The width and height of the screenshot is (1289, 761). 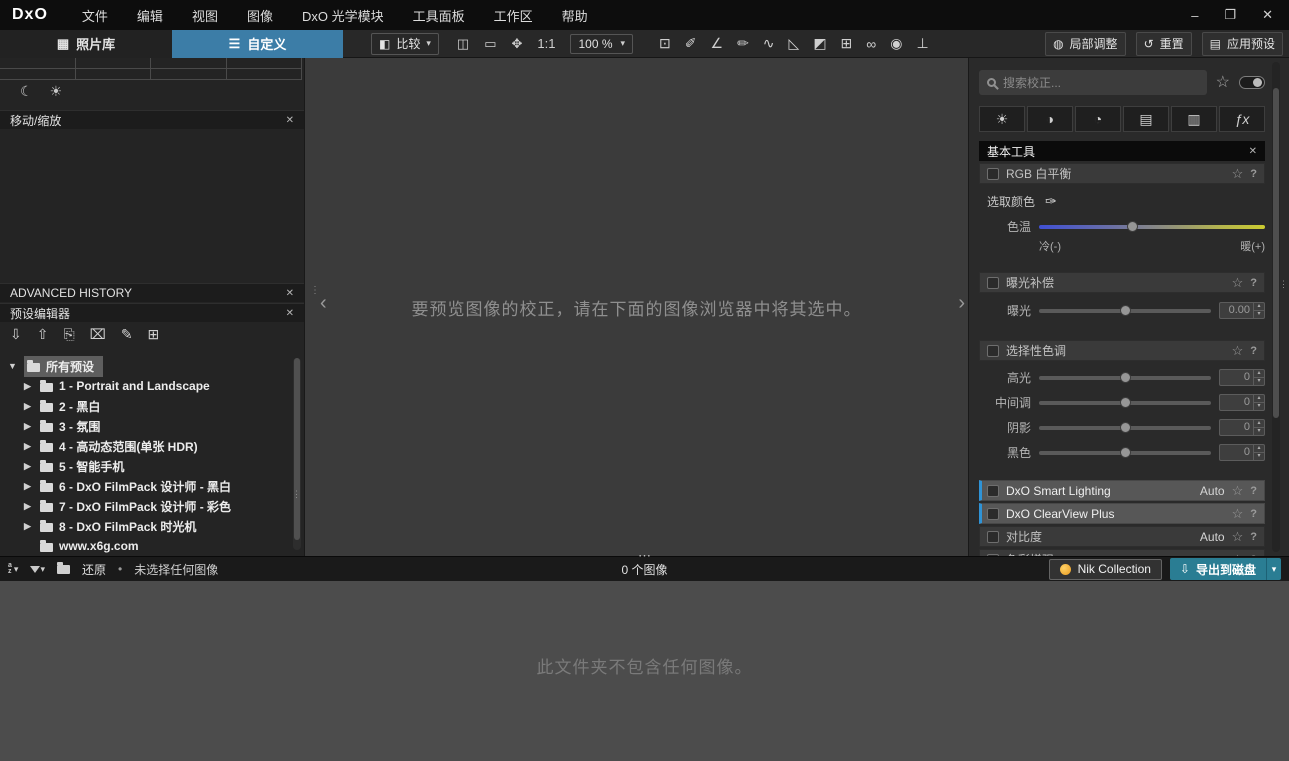 What do you see at coordinates (127, 334) in the screenshot?
I see `rename-preset-icon: ✎` at bounding box center [127, 334].